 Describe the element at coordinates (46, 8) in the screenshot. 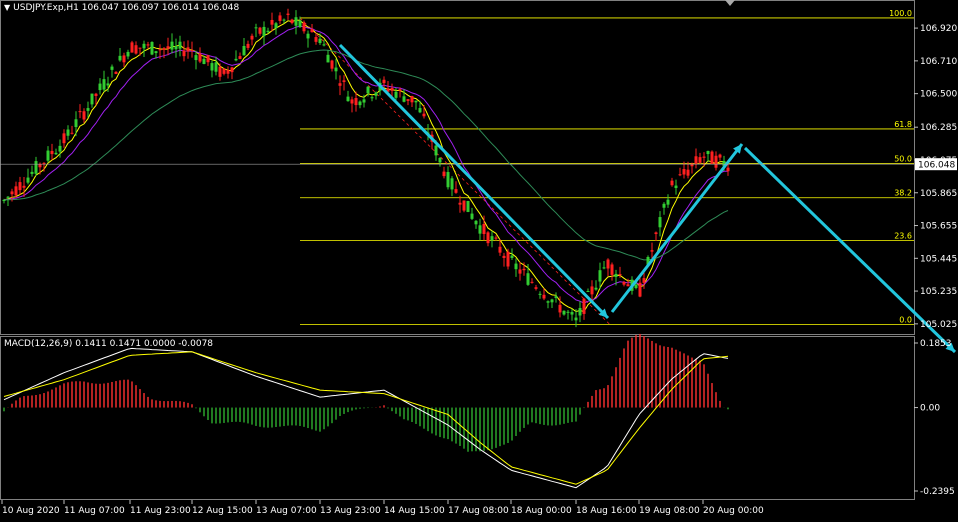

I see `symbol-label: USDJPY.Exp,H1` at that location.